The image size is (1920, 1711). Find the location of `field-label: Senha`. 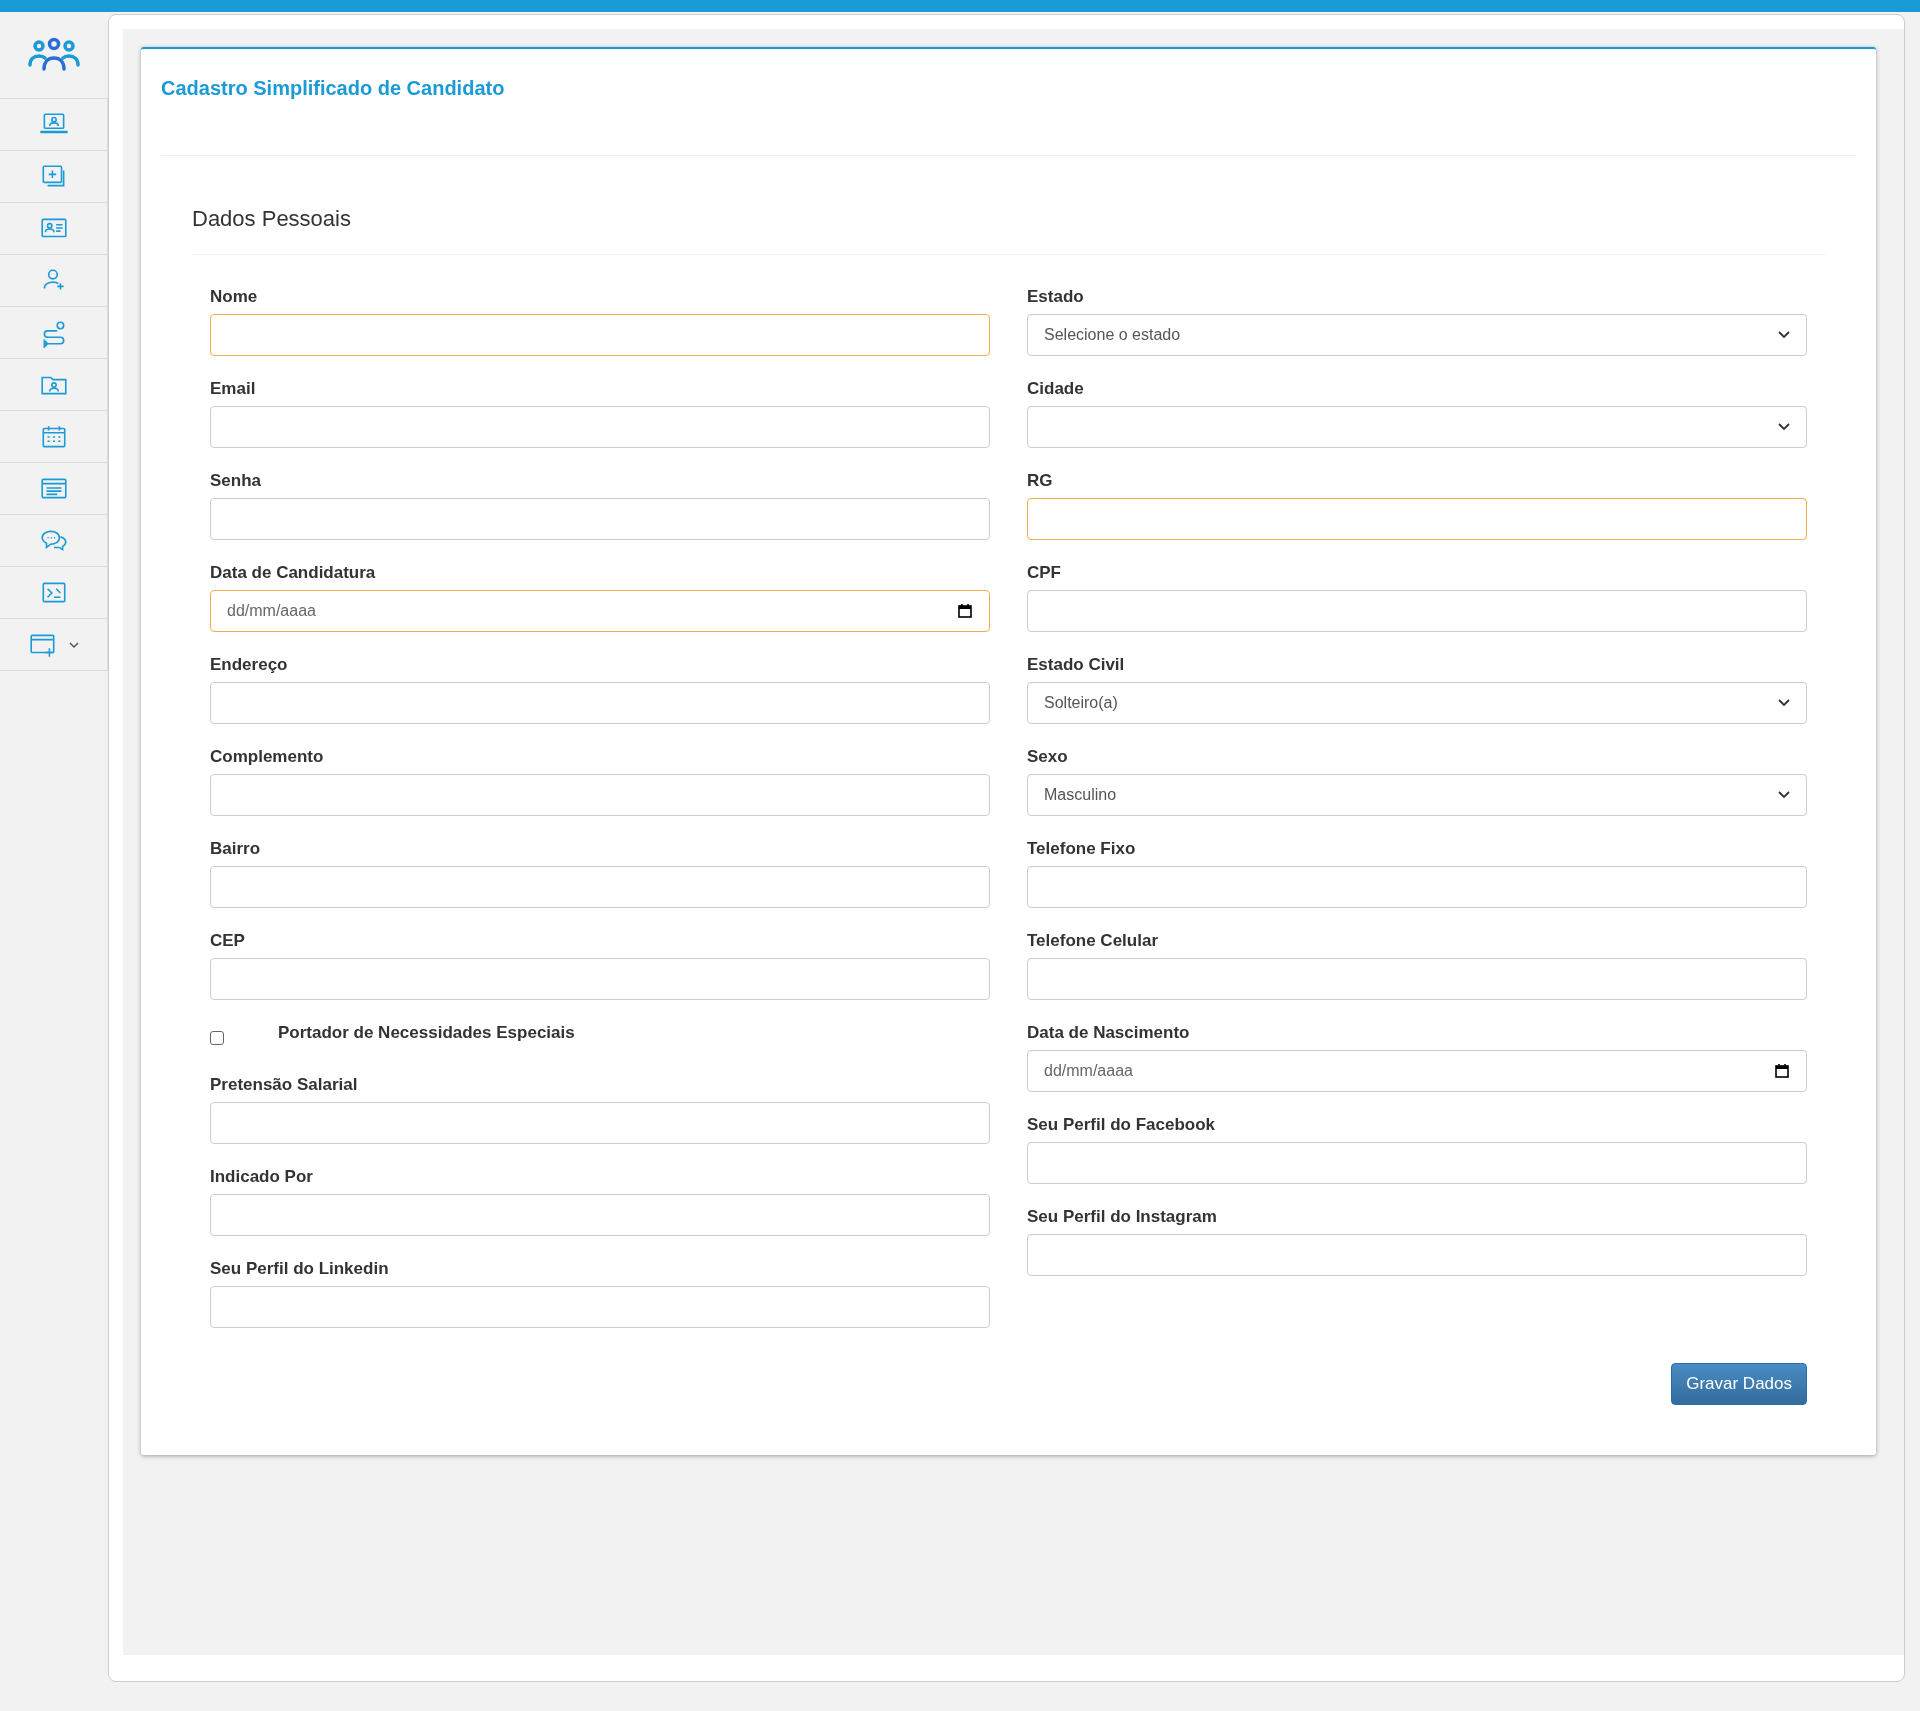

field-label: Senha is located at coordinates (236, 481).